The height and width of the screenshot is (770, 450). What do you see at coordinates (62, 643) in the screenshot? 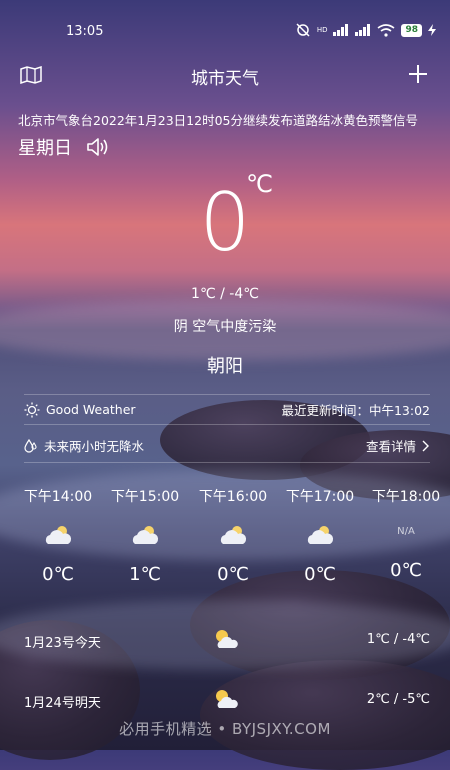
I see `daily-date: 1月23号今天` at bounding box center [62, 643].